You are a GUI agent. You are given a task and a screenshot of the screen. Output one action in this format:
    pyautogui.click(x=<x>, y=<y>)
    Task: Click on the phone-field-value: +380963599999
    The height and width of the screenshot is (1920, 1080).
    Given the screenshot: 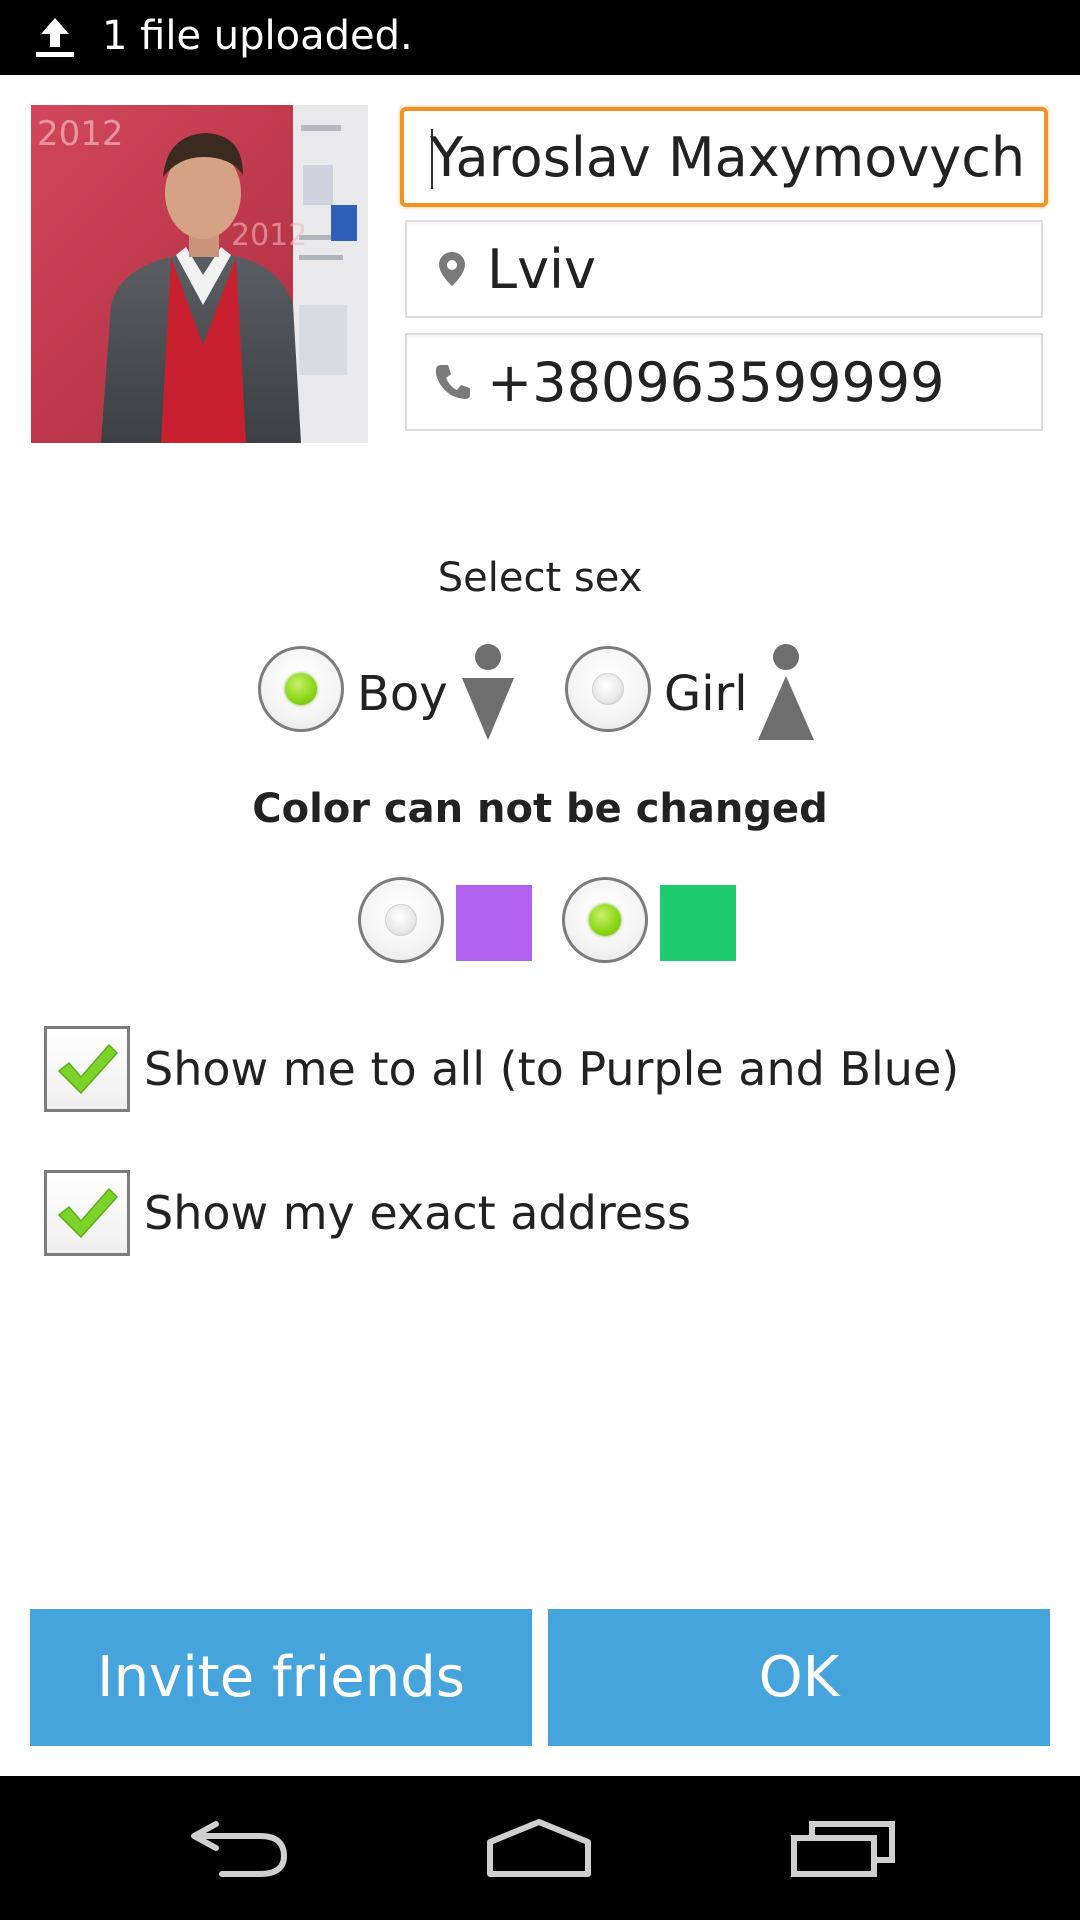 What is the action you would take?
    pyautogui.click(x=716, y=382)
    